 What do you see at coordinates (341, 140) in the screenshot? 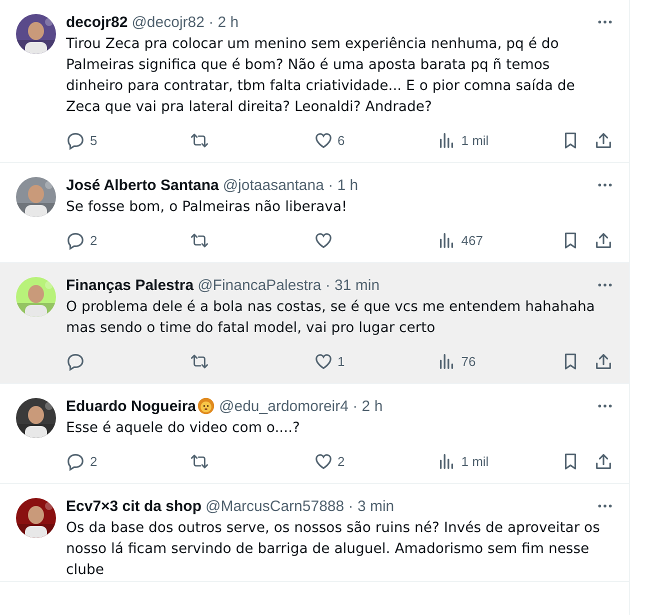
I see `like-count: 6` at bounding box center [341, 140].